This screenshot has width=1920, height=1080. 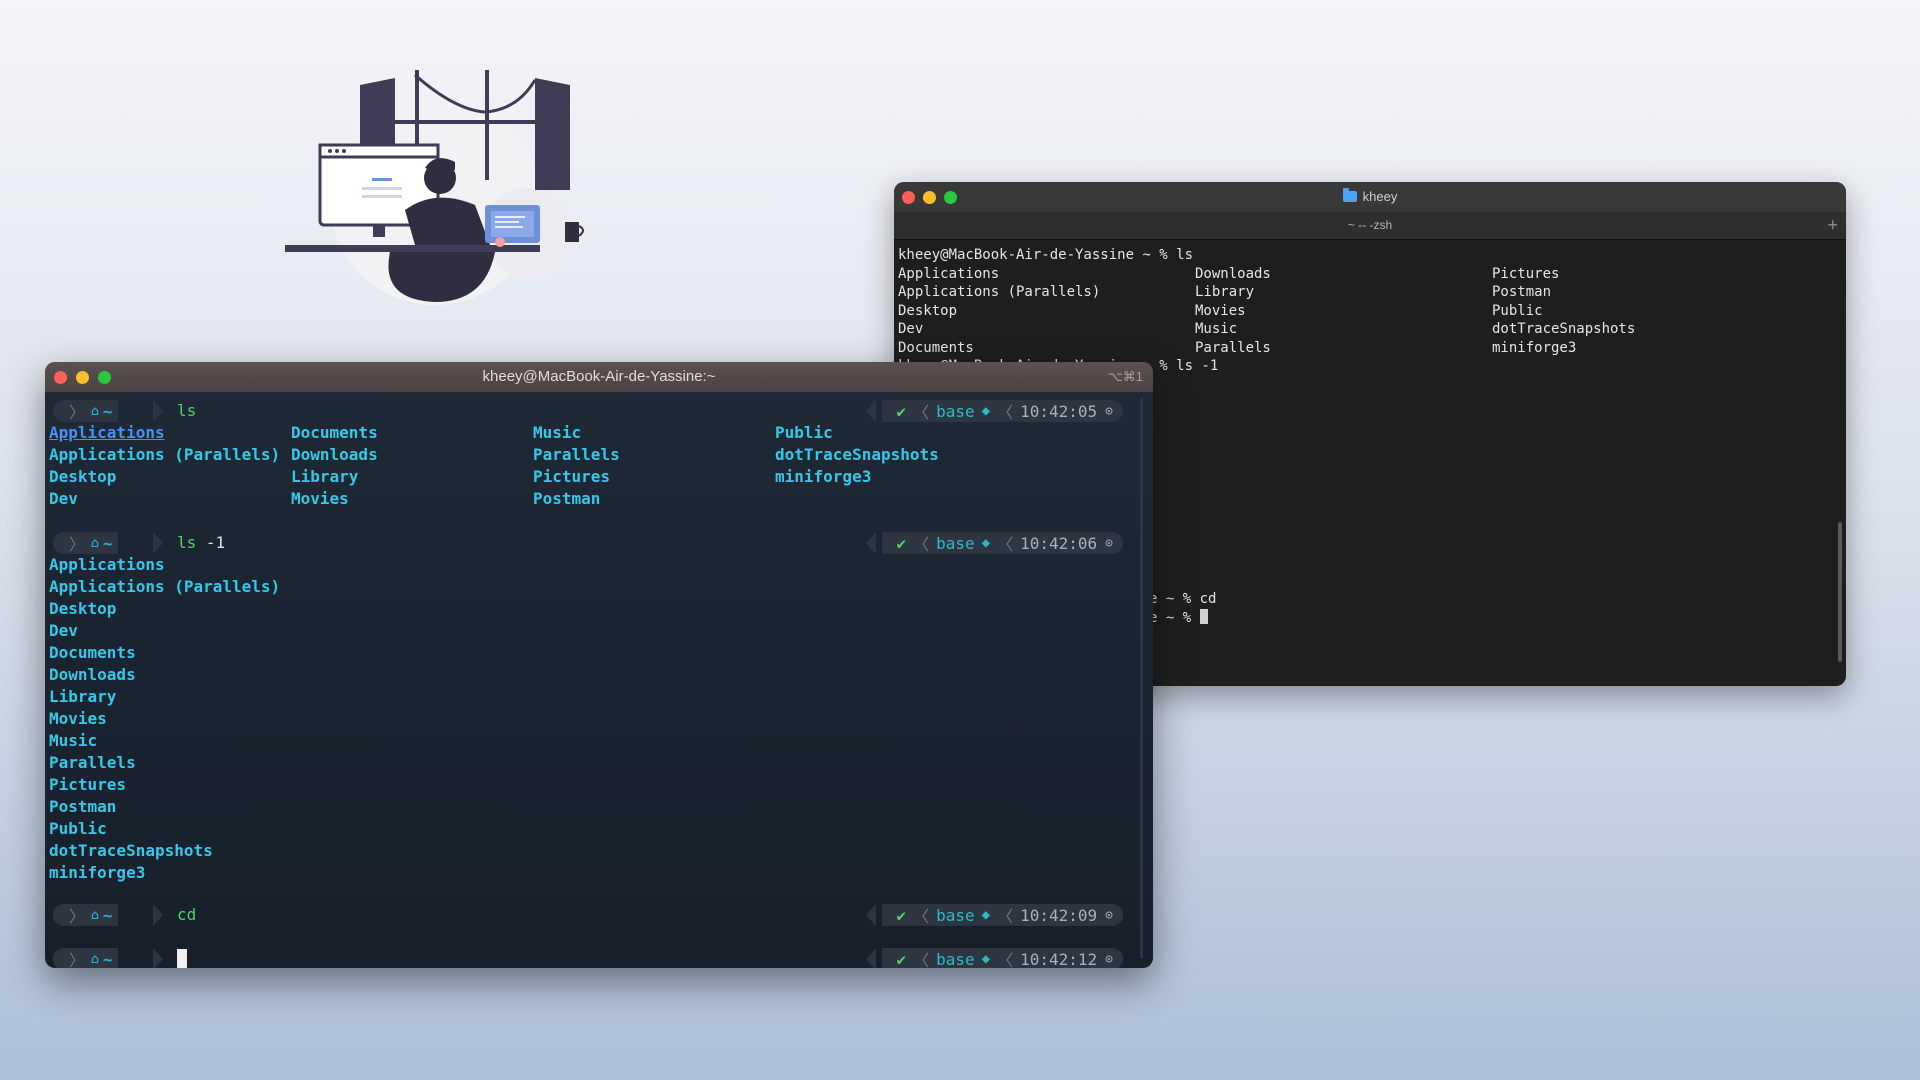 What do you see at coordinates (1059, 915) in the screenshot?
I see `prompt-time: 10:42:09` at bounding box center [1059, 915].